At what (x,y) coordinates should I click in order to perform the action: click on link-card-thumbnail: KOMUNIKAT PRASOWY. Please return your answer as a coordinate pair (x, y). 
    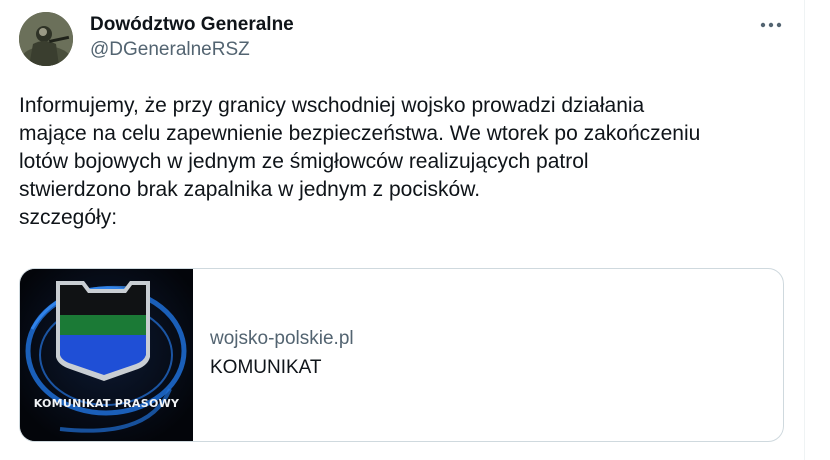
    Looking at the image, I should click on (106, 355).